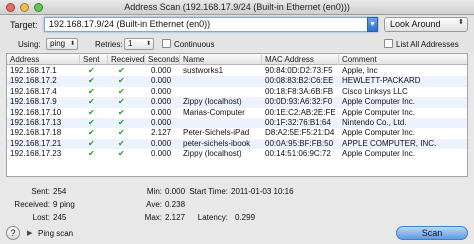  I want to click on column-header-name: Name, so click(221, 60).